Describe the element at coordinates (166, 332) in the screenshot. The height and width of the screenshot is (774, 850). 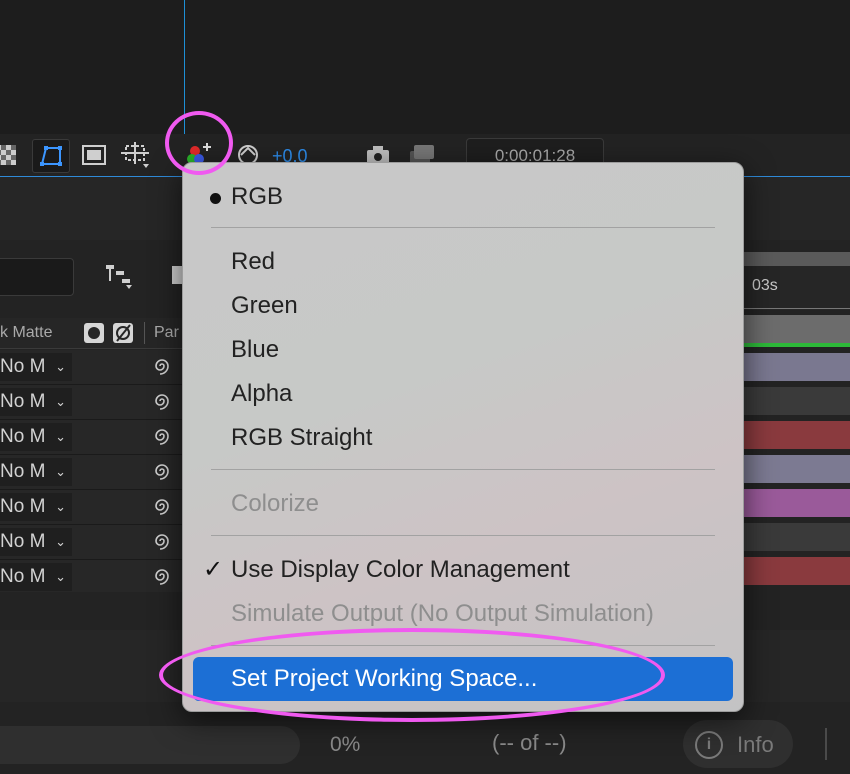
I see `col-parent: Par` at that location.